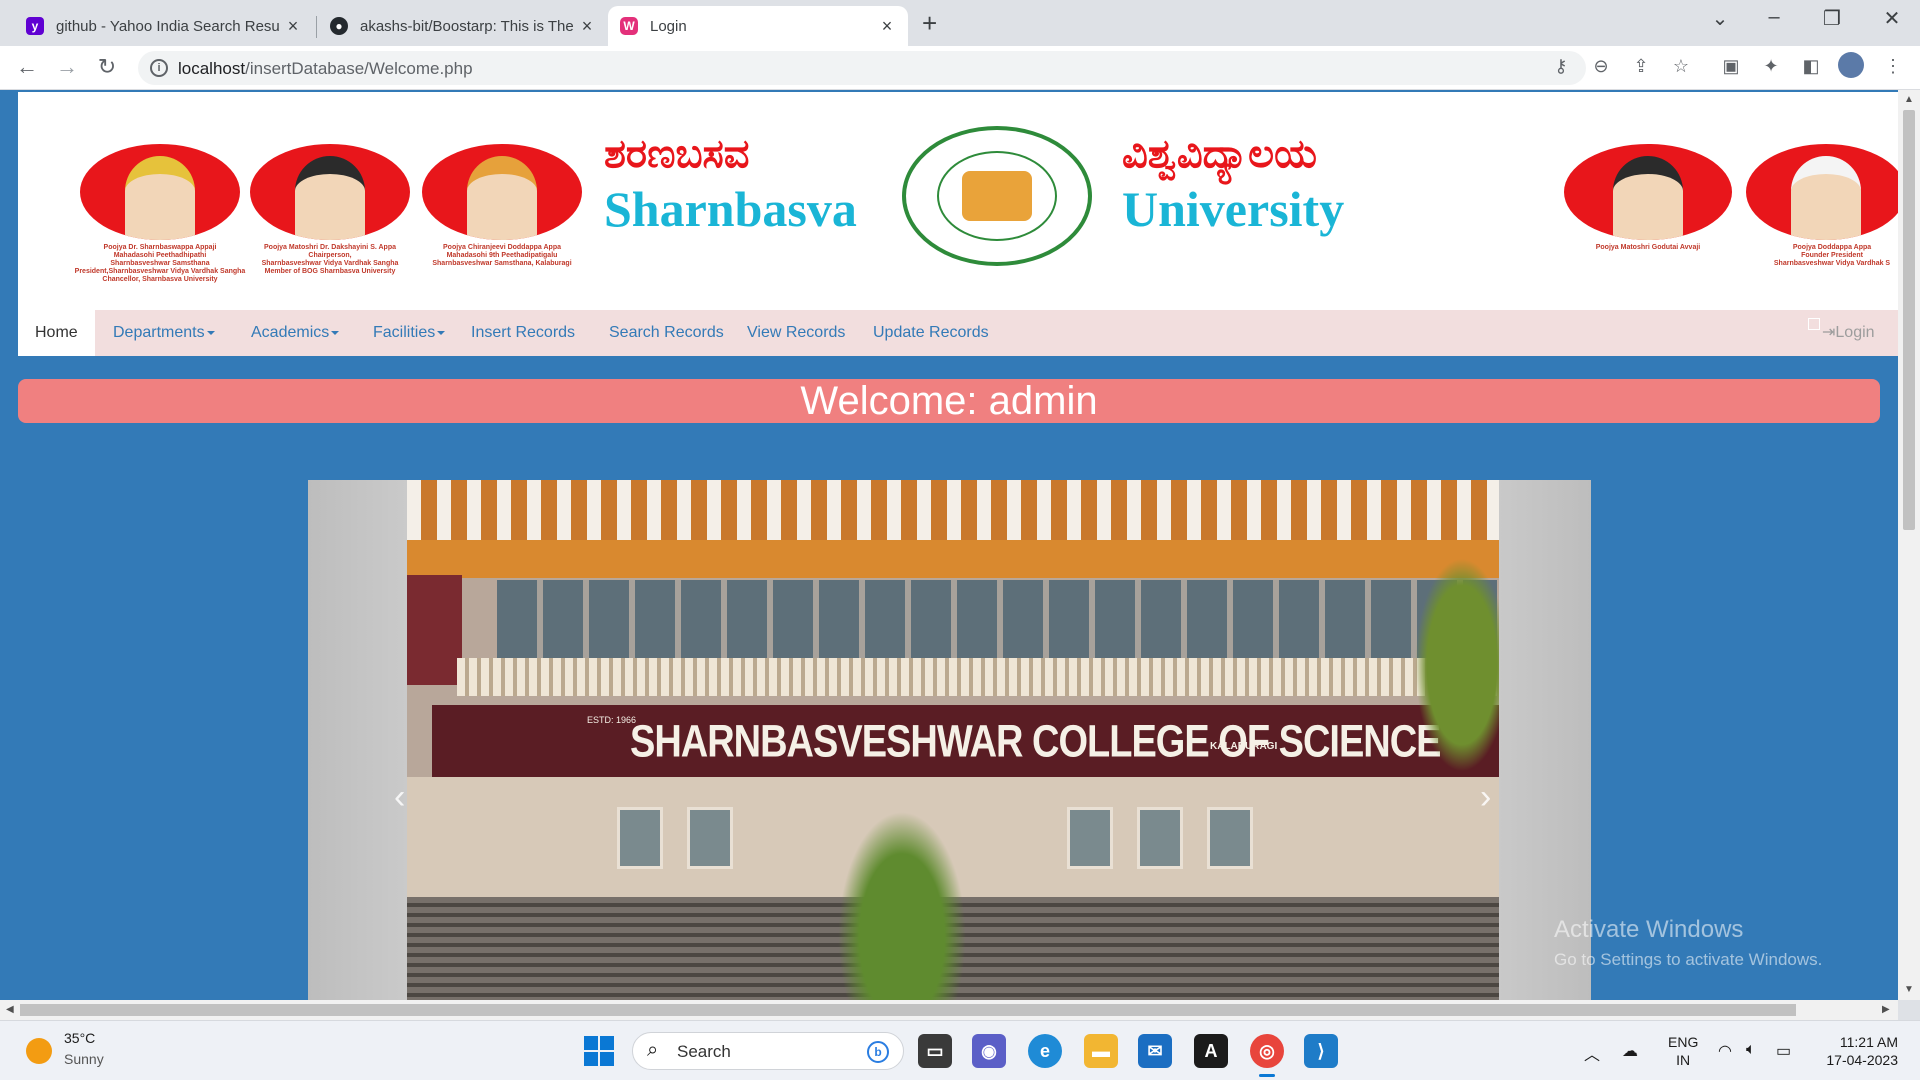 The height and width of the screenshot is (1080, 1920). What do you see at coordinates (796, 333) in the screenshot?
I see `nav-view-records: View Records` at bounding box center [796, 333].